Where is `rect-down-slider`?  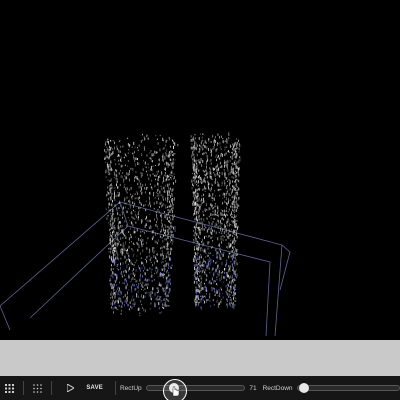 rect-down-slider is located at coordinates (348, 388).